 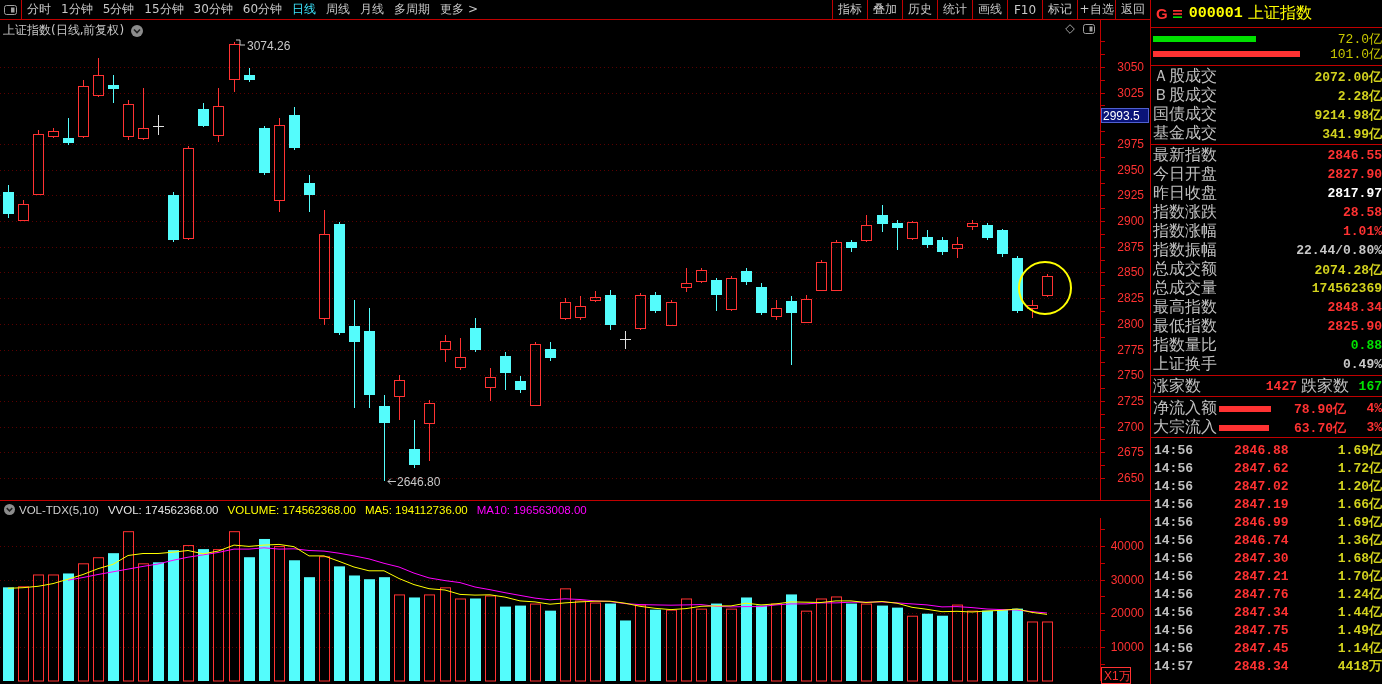 What do you see at coordinates (1185, 76) in the screenshot?
I see `stat-label: Ａ股成交` at bounding box center [1185, 76].